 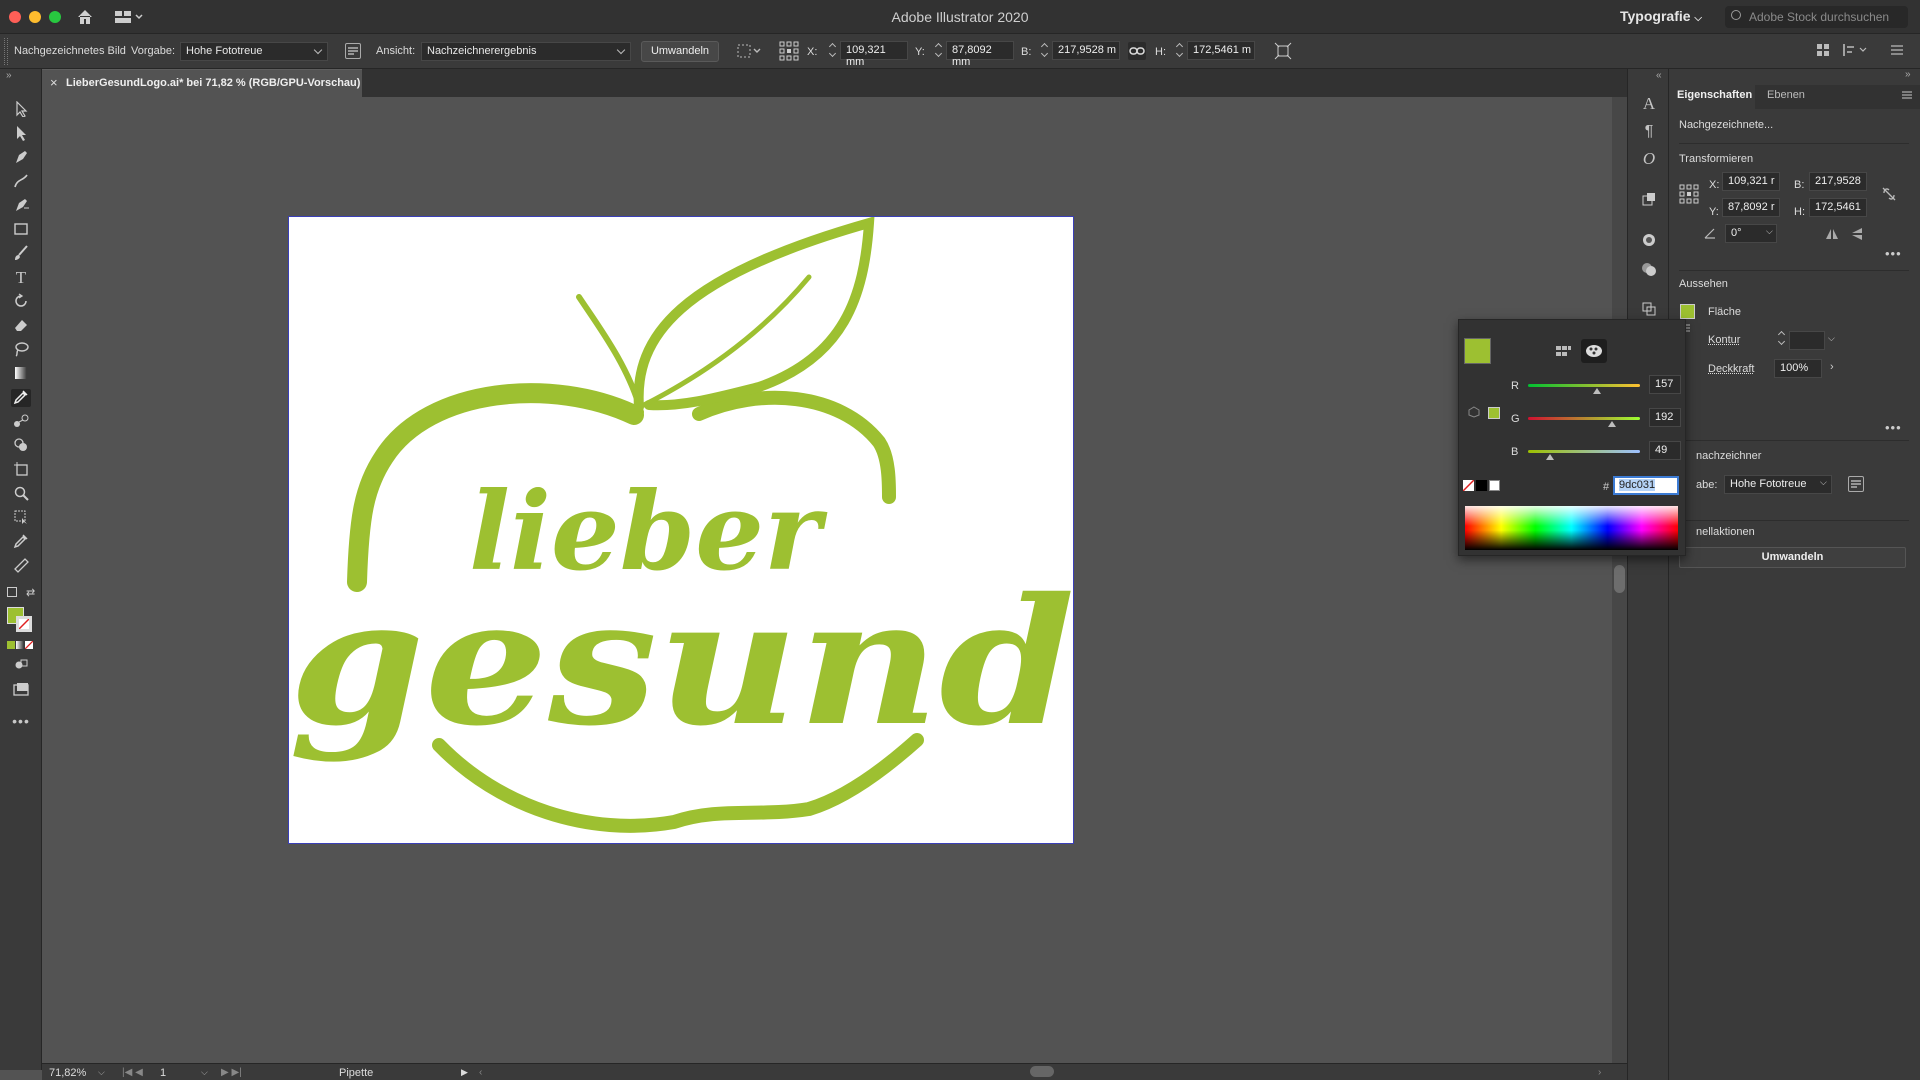 I want to click on black-color-swatch, so click(x=1481, y=485).